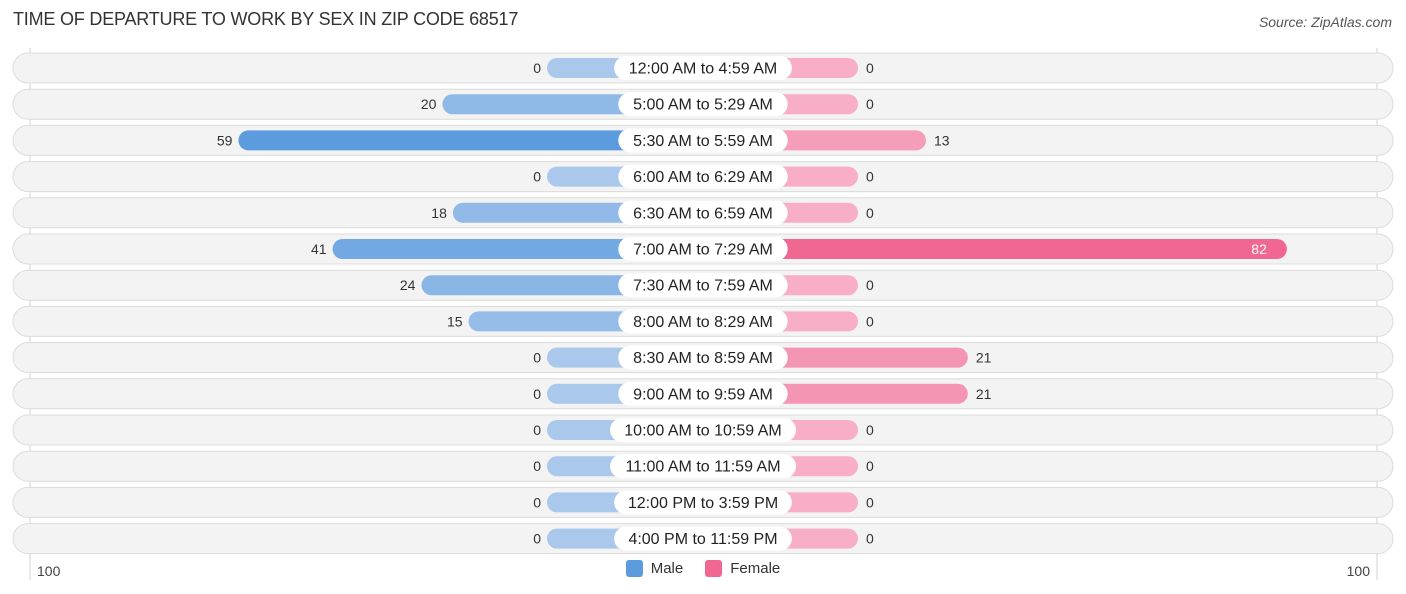 Image resolution: width=1406 pixels, height=594 pixels. What do you see at coordinates (225, 140) in the screenshot?
I see `value-label-male: 59` at bounding box center [225, 140].